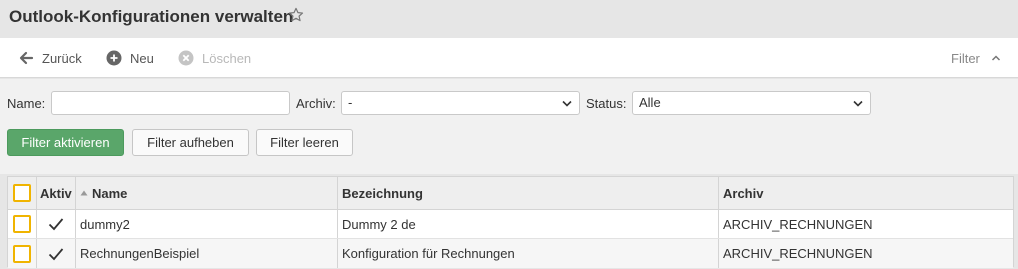 The height and width of the screenshot is (269, 1018). What do you see at coordinates (114, 58) in the screenshot?
I see `plus-circle-icon` at bounding box center [114, 58].